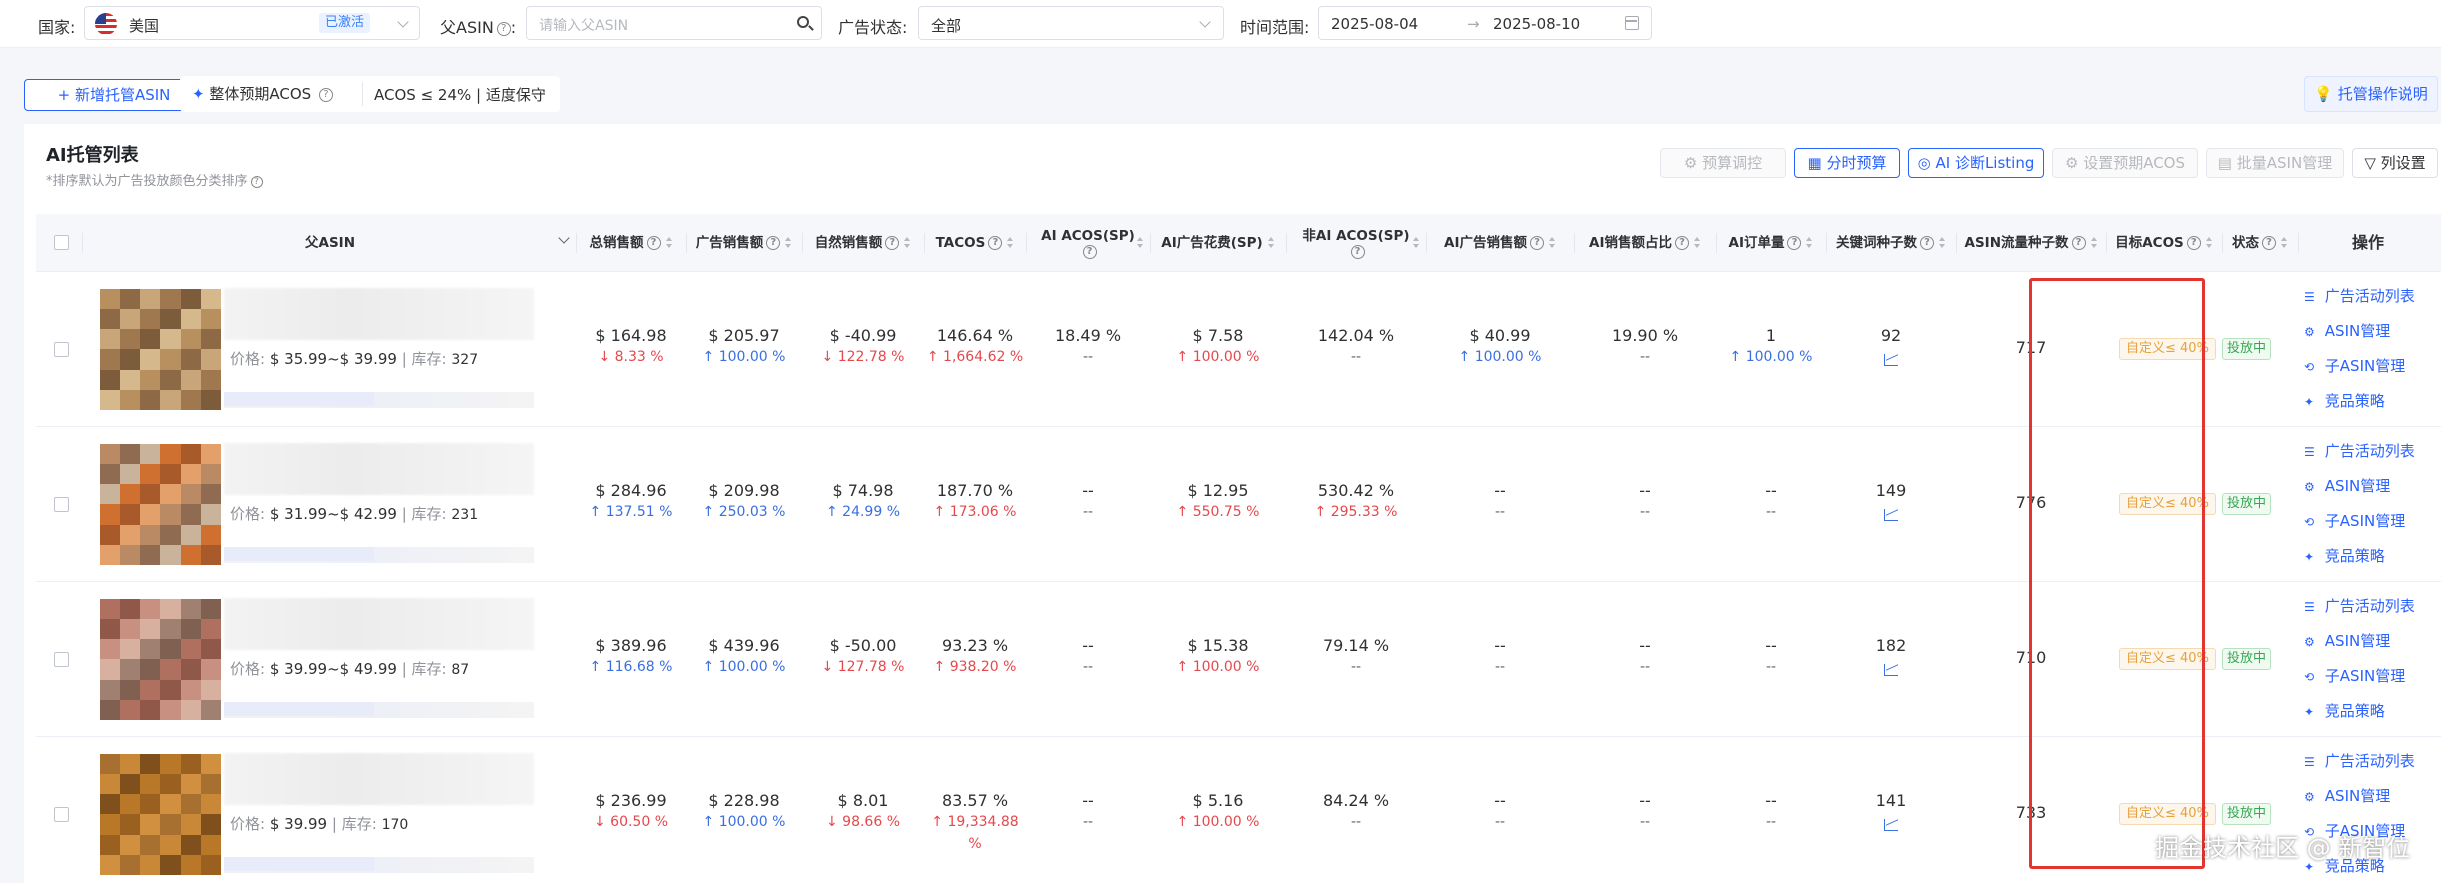 The image size is (2441, 883). What do you see at coordinates (2125, 163) in the screenshot?
I see `set-acos-button: ⚙ 设置预期ACOS` at bounding box center [2125, 163].